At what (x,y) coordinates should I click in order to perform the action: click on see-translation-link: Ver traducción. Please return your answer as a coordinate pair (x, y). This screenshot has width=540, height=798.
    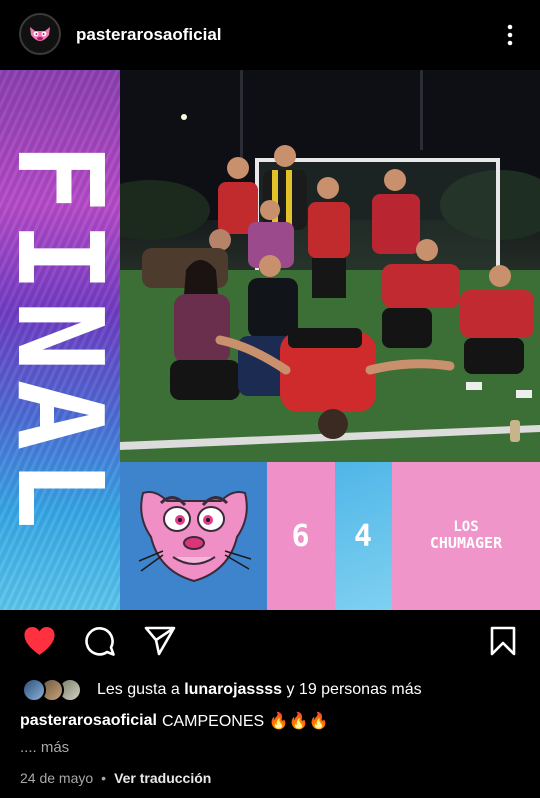
    Looking at the image, I should click on (162, 778).